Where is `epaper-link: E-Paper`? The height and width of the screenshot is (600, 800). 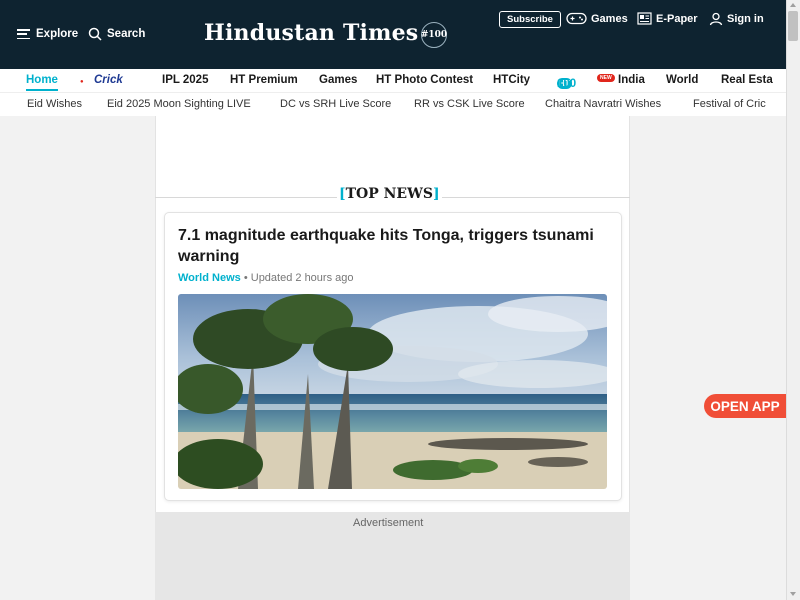
epaper-link: E-Paper is located at coordinates (667, 18).